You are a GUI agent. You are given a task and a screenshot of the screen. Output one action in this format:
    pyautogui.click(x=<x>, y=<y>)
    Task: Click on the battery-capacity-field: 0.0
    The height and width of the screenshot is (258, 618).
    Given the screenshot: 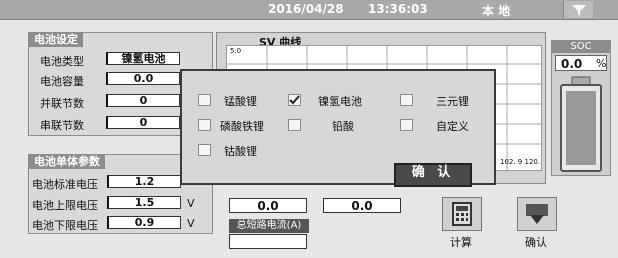 What is the action you would take?
    pyautogui.click(x=143, y=78)
    